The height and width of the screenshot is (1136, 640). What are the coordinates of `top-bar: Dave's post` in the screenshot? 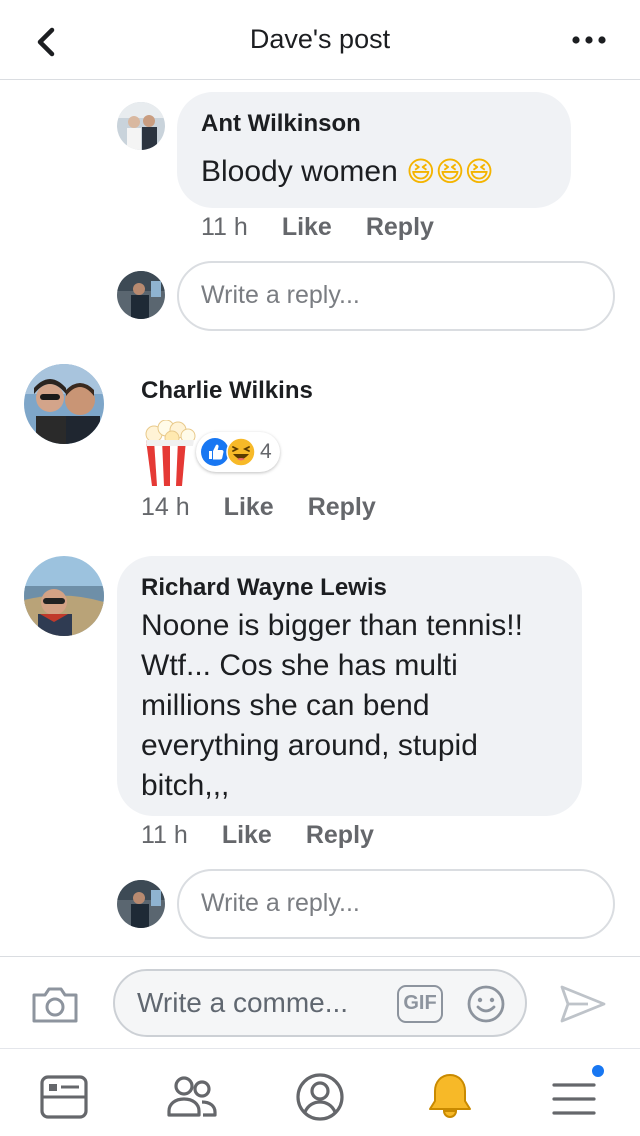 It's located at (320, 40).